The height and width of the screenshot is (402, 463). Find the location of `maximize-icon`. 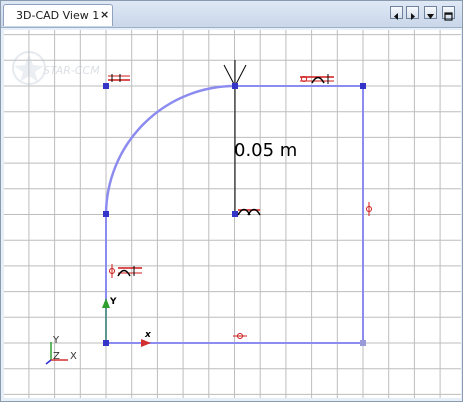

maximize-icon is located at coordinates (448, 13).